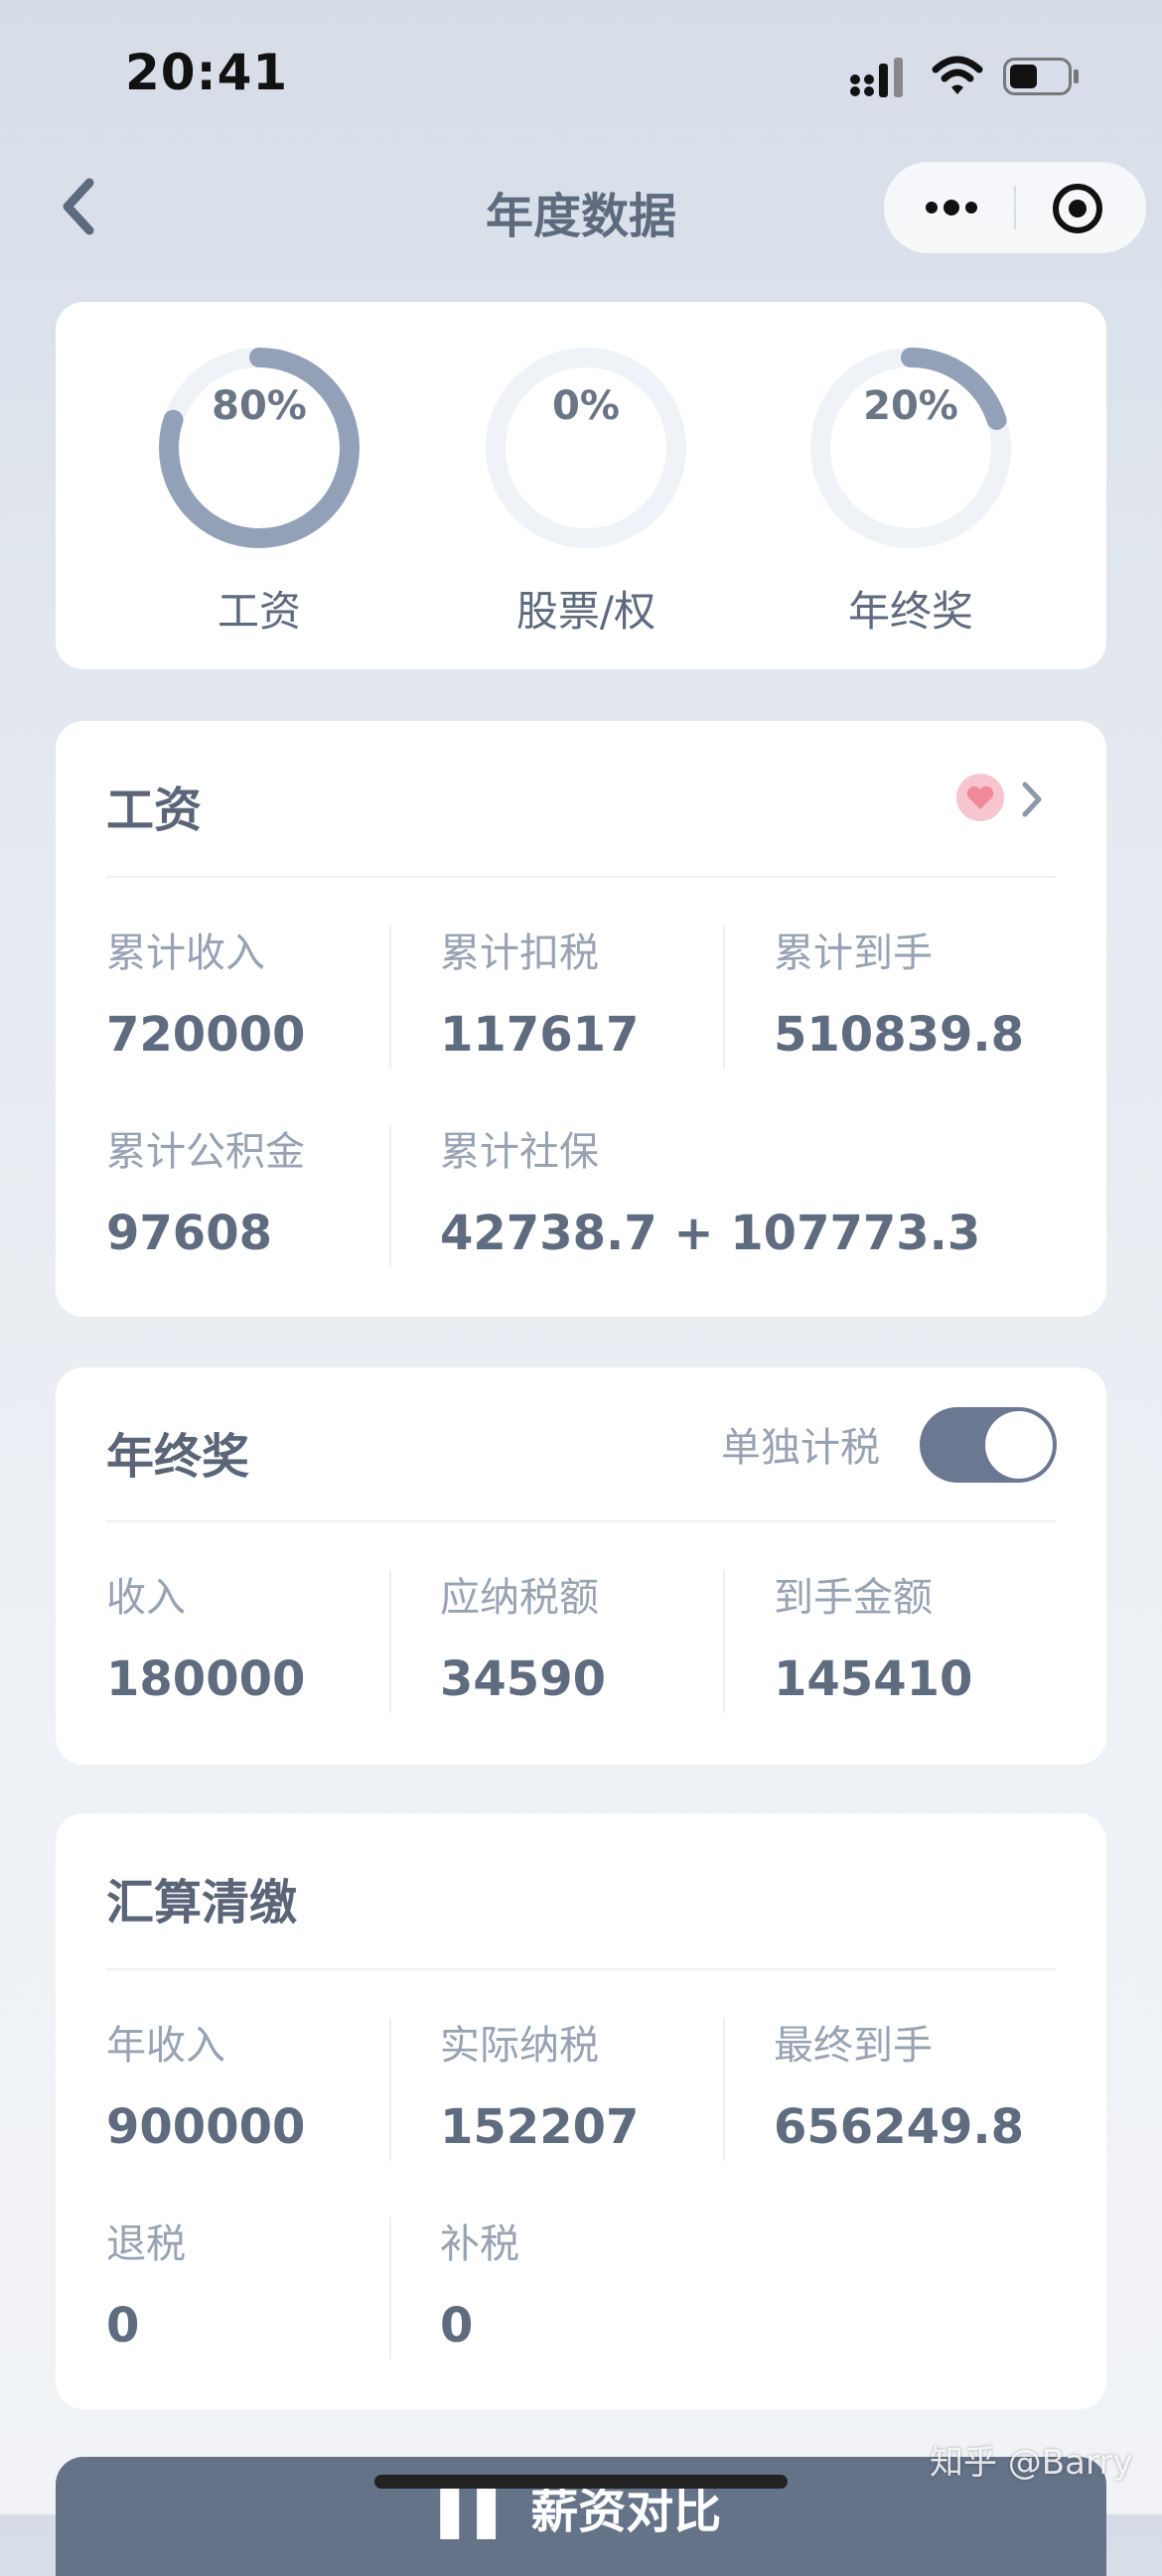 This screenshot has width=1162, height=2576. What do you see at coordinates (873, 1679) in the screenshot?
I see `cell-value: 145410` at bounding box center [873, 1679].